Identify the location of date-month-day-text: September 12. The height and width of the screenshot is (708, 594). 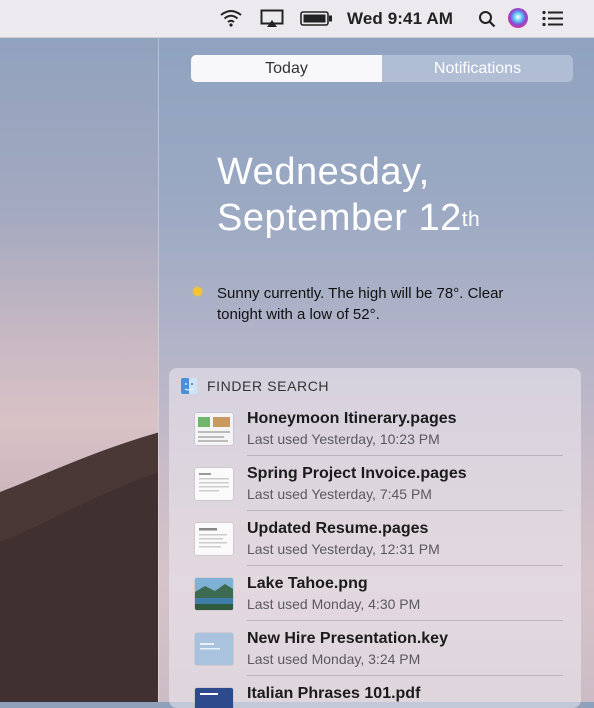
(339, 218).